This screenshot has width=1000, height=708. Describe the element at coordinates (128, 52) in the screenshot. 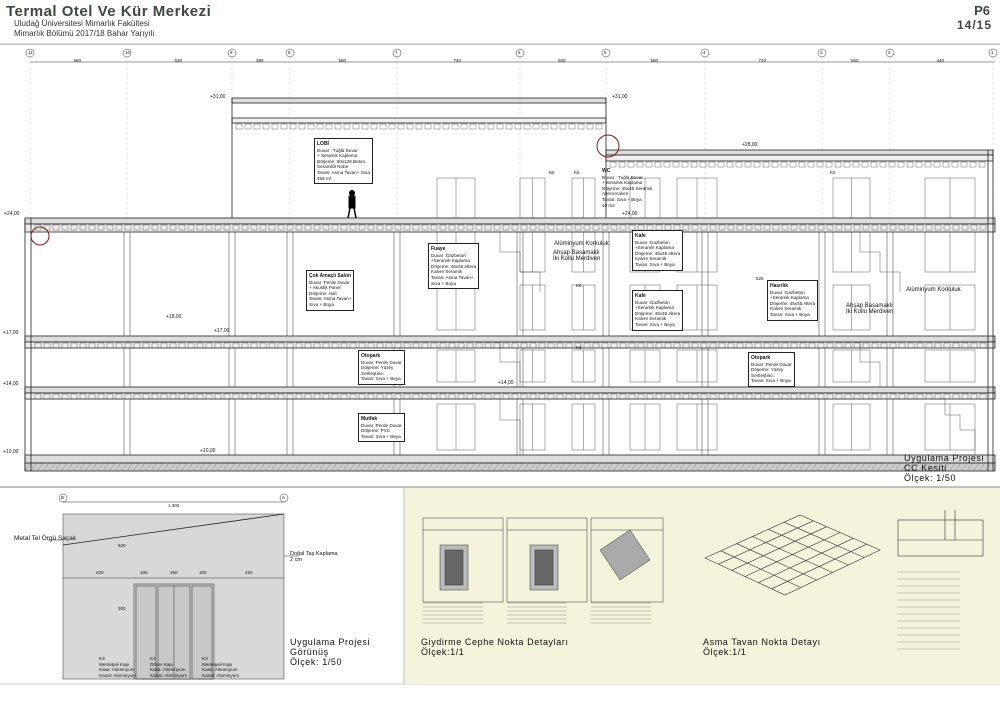

I see `grid-axis-label: 10` at that location.